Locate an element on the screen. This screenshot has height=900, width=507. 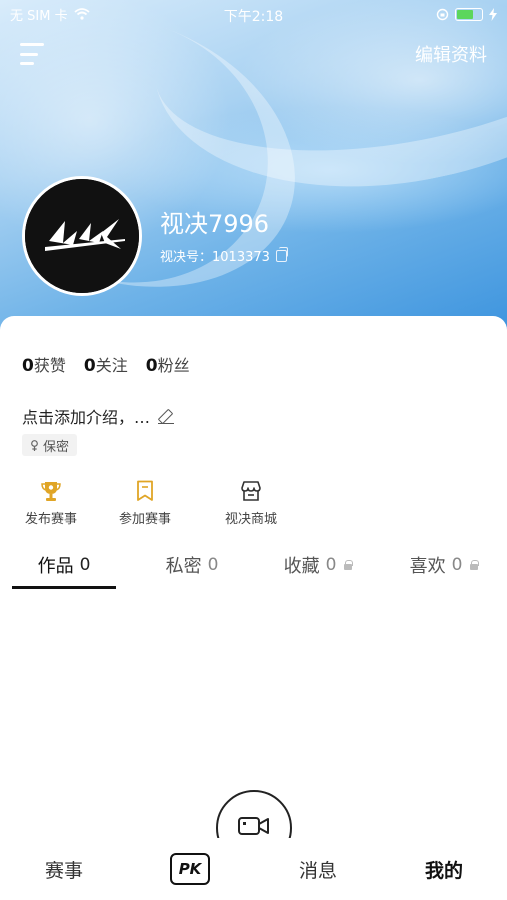
store-button: 视决商城 is located at coordinates (251, 503).